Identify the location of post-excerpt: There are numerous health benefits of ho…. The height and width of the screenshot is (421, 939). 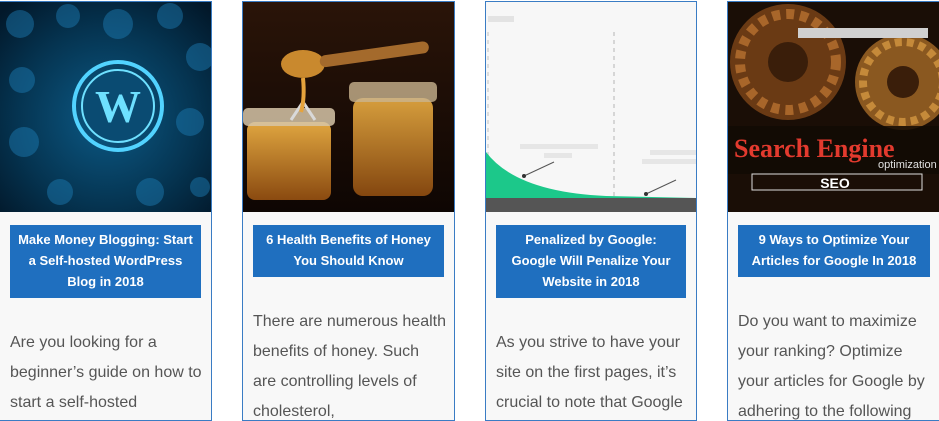
(349, 366).